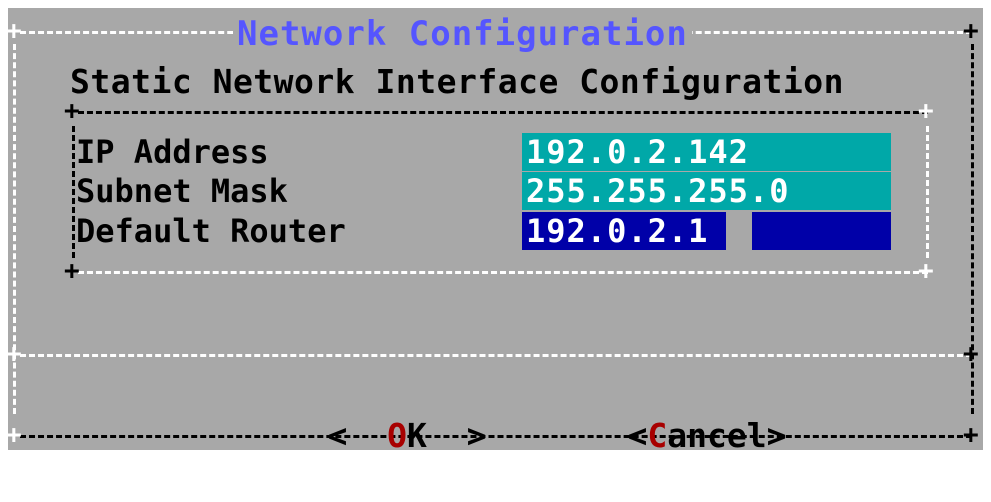 The width and height of the screenshot is (991, 502). I want to click on form-frame-right, so click(927, 192).